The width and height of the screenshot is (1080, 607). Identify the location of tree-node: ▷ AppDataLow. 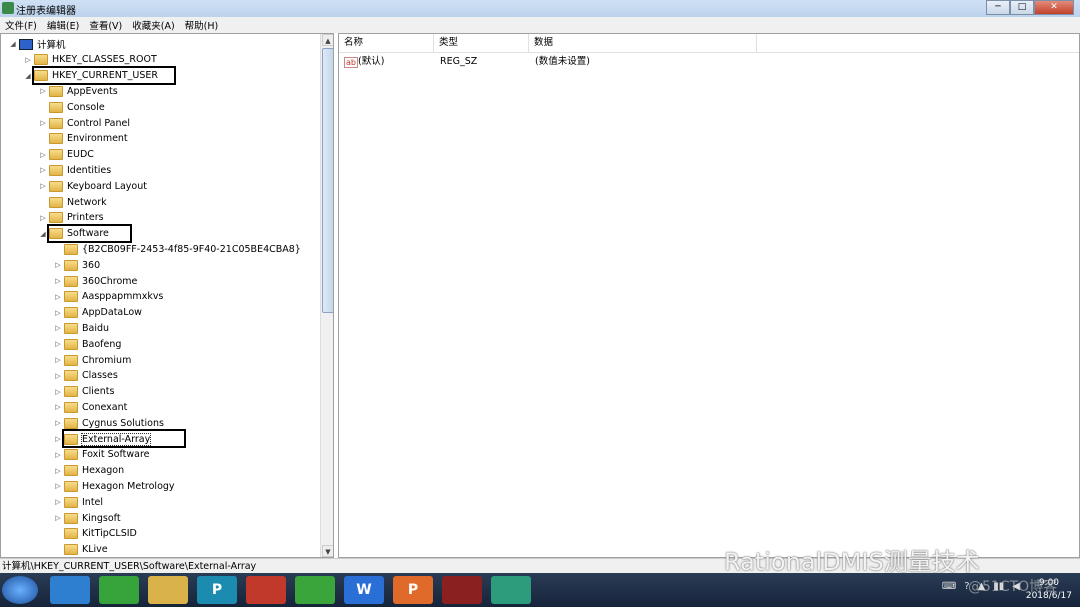
(98, 313).